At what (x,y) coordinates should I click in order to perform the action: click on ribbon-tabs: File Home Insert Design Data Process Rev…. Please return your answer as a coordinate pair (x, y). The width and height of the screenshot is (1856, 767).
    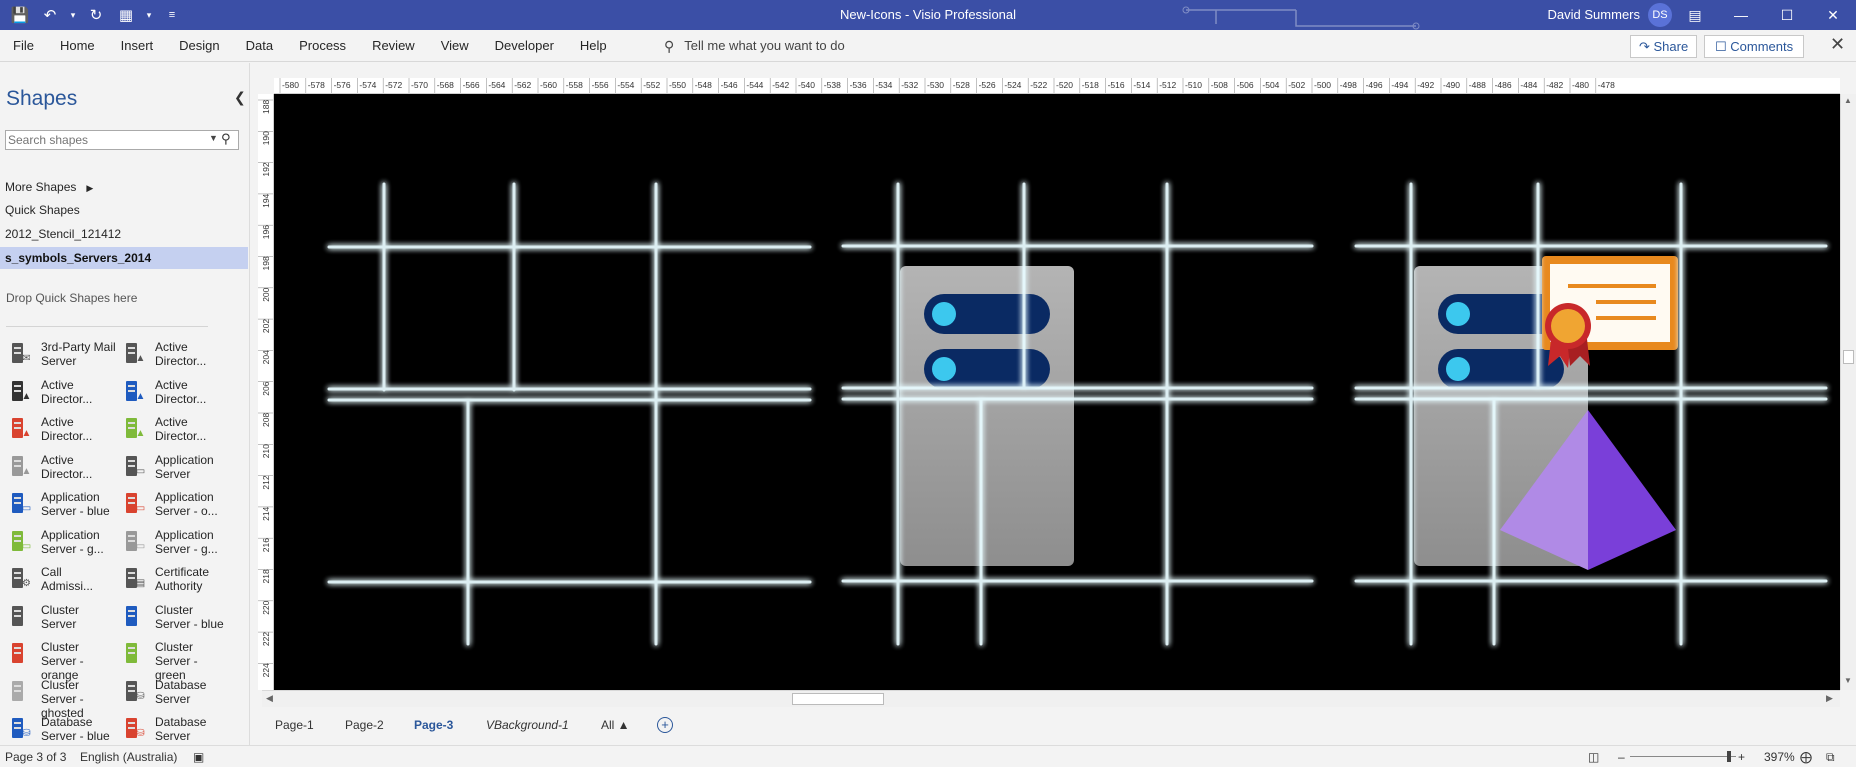
    Looking at the image, I should click on (928, 46).